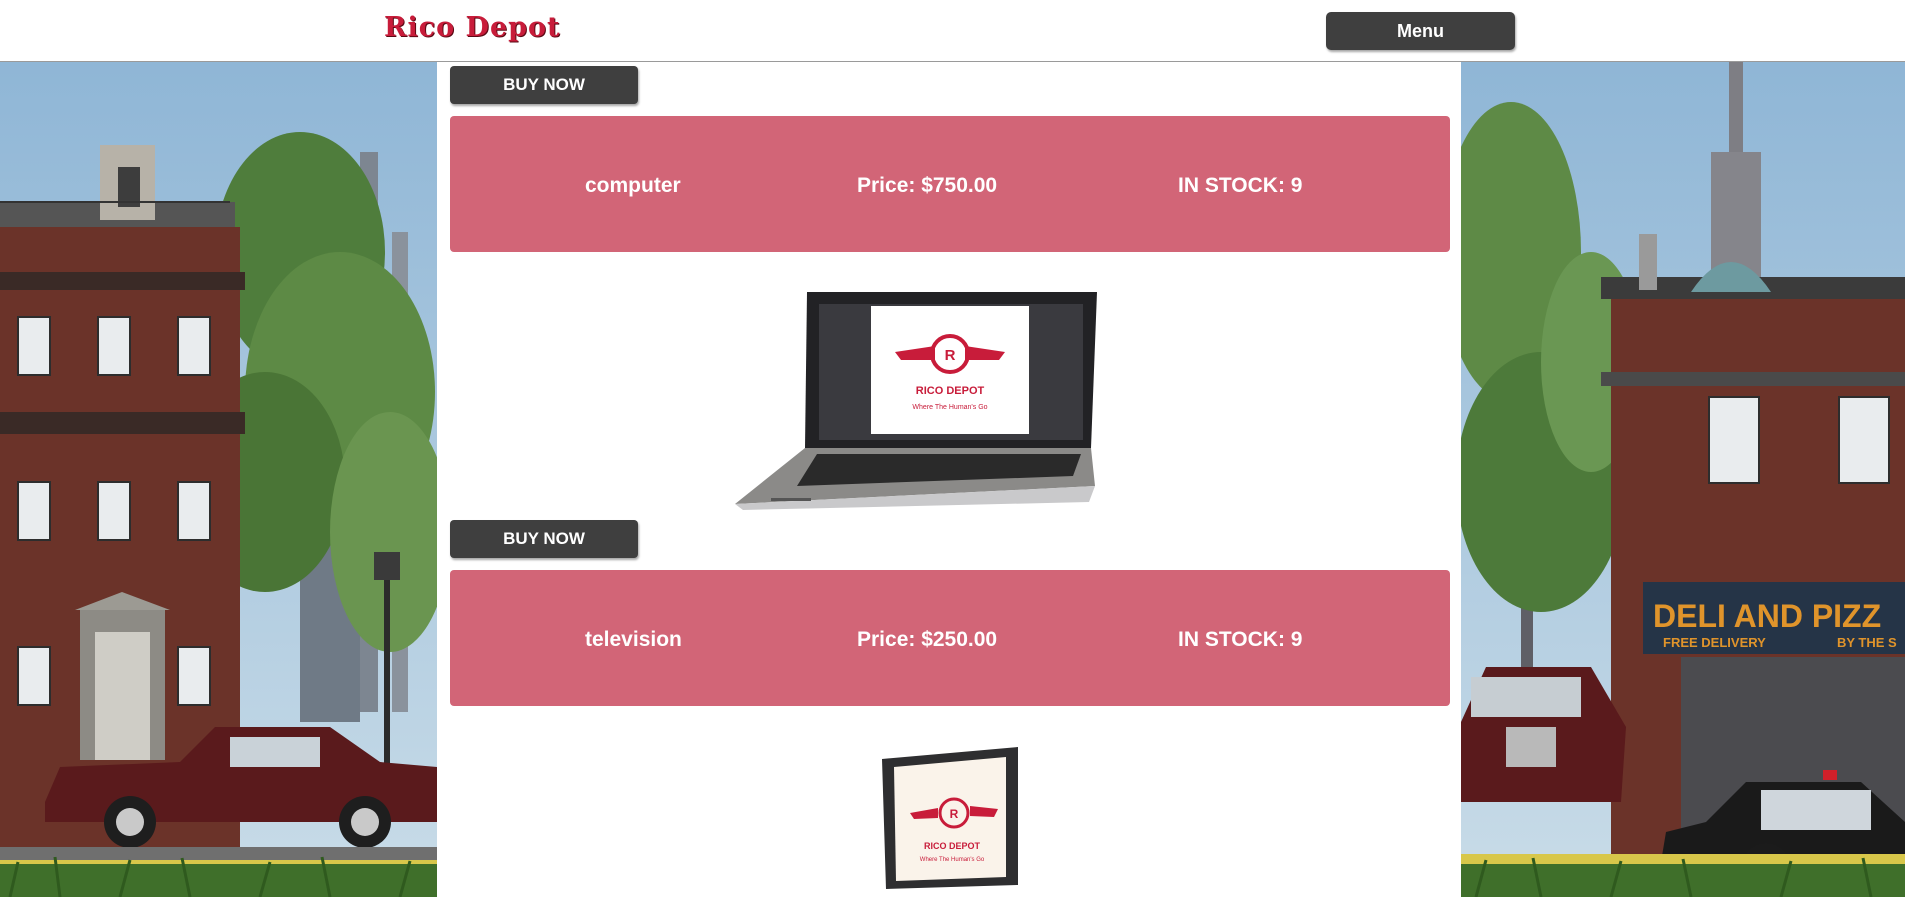 This screenshot has width=1905, height=897. Describe the element at coordinates (952, 31) in the screenshot. I see `site-header: Rico Depot Menu` at that location.